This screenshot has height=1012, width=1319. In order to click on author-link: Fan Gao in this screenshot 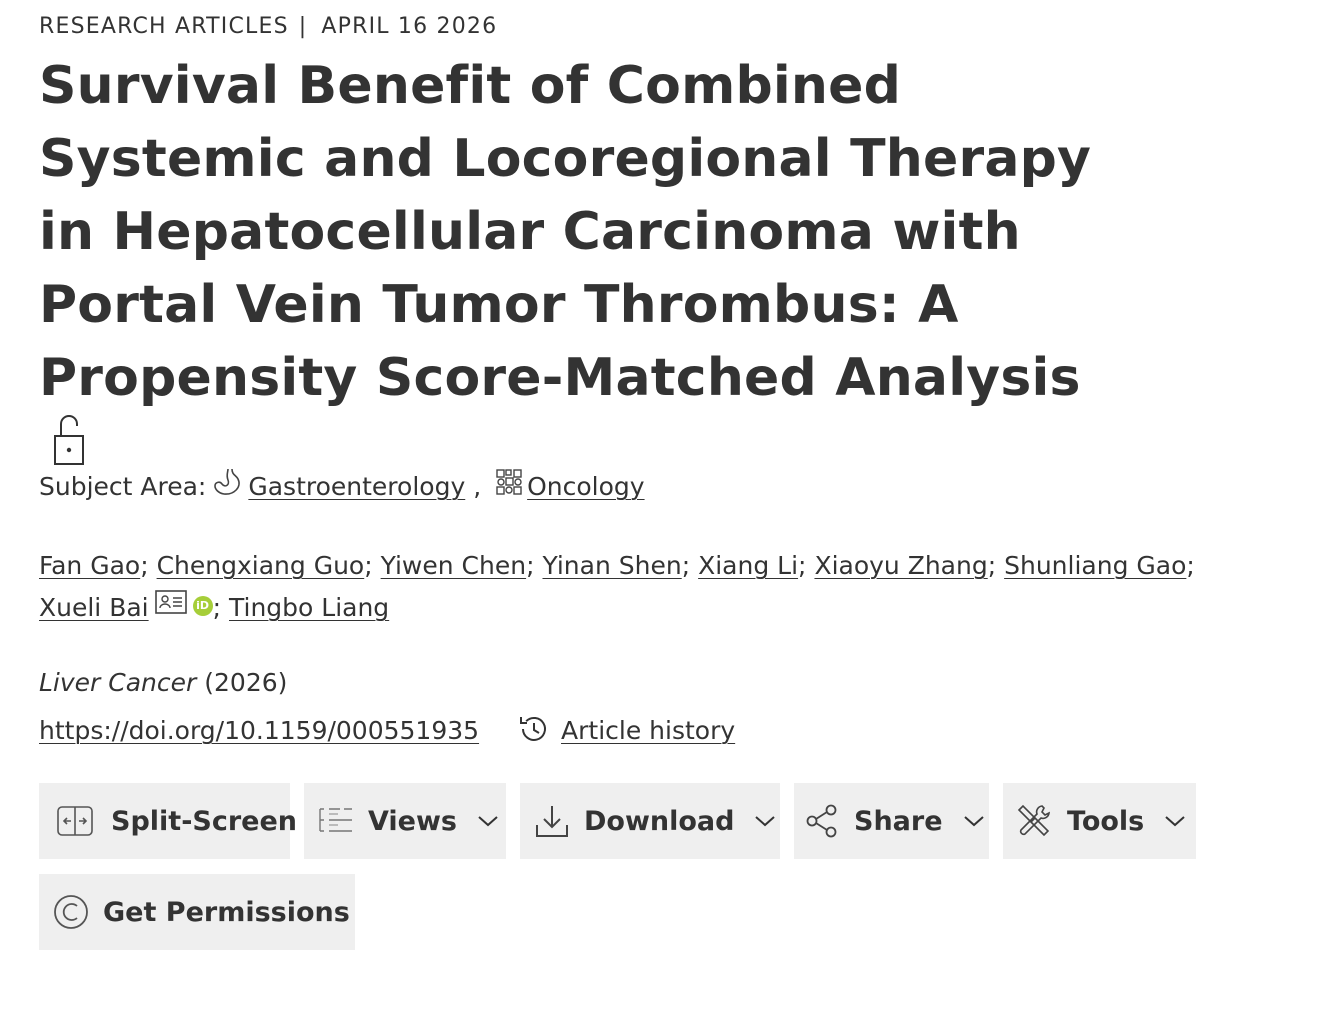, I will do `click(89, 565)`.